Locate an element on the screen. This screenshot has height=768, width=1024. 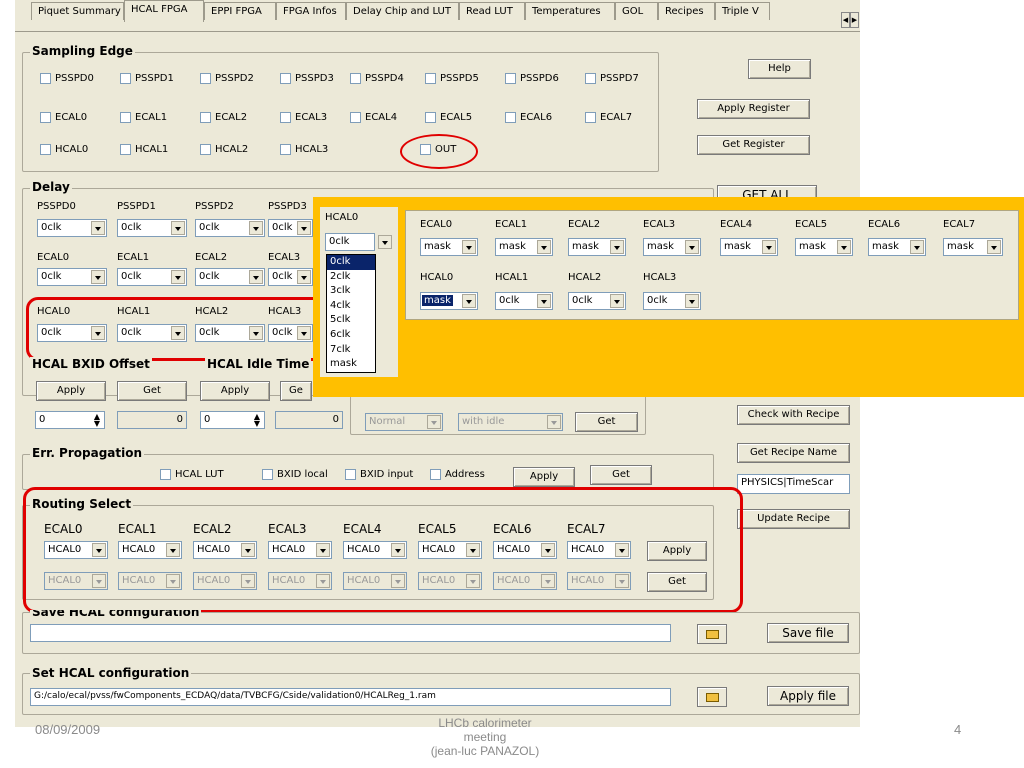
checkbox-ecal5: ECAL5 is located at coordinates (448, 117).